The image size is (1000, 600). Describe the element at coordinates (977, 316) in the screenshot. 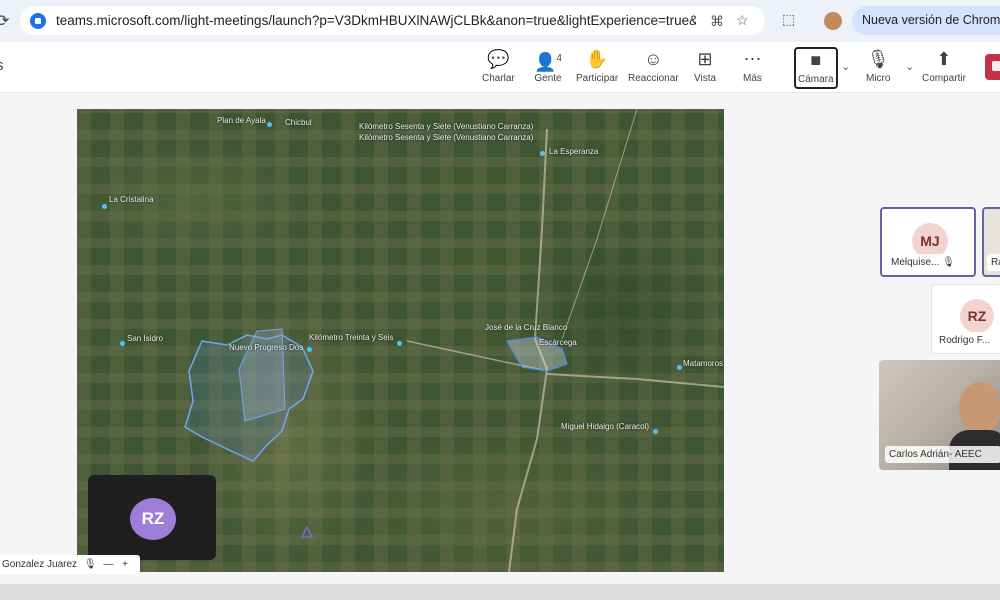

I see `participant-avatar: RZ` at that location.